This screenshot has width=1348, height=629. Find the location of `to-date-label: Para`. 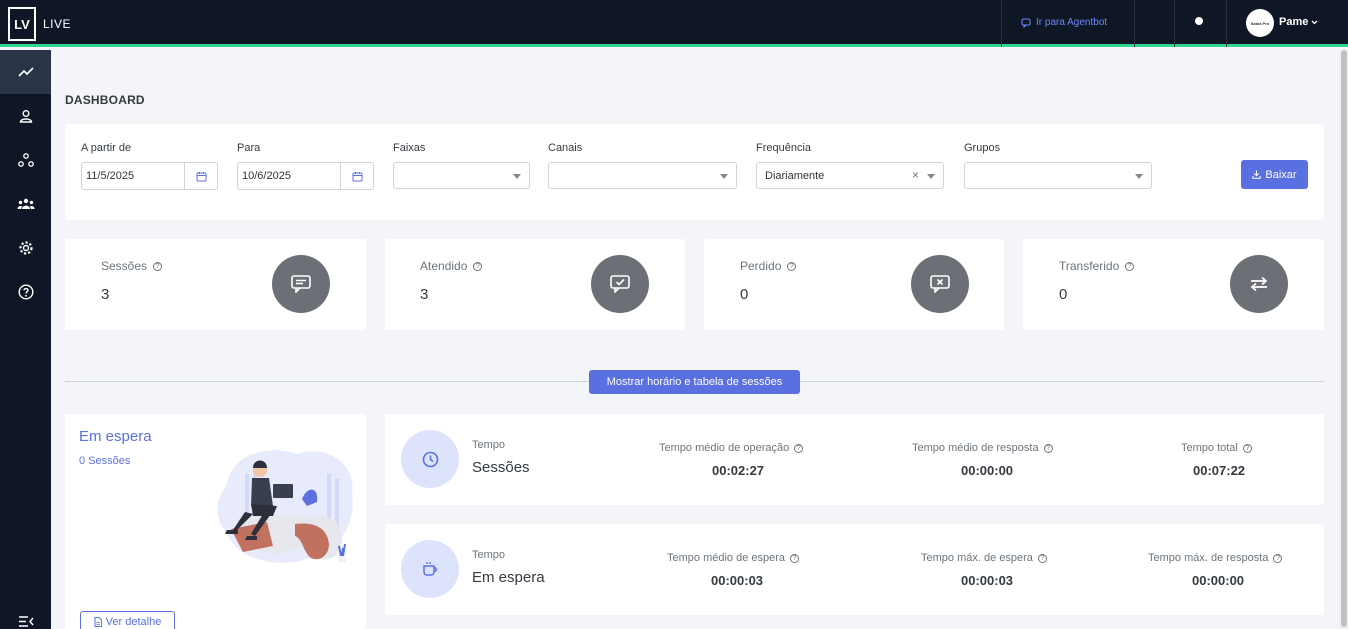

to-date-label: Para is located at coordinates (249, 148).